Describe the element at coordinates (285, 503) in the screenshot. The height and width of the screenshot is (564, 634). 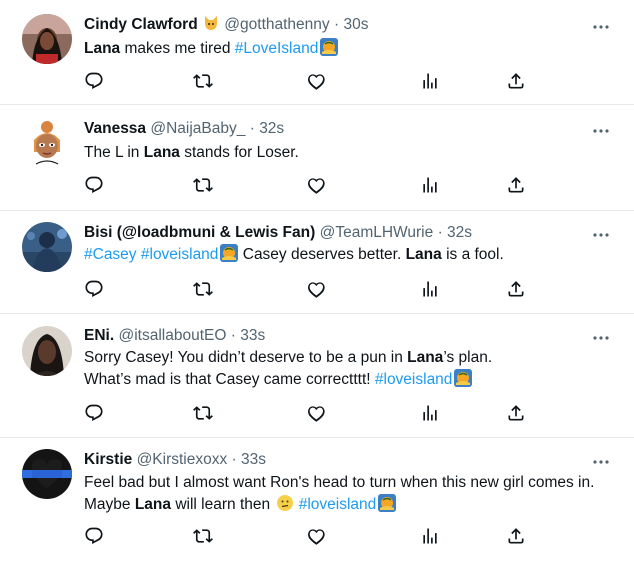
I see `thinking-emoji` at that location.